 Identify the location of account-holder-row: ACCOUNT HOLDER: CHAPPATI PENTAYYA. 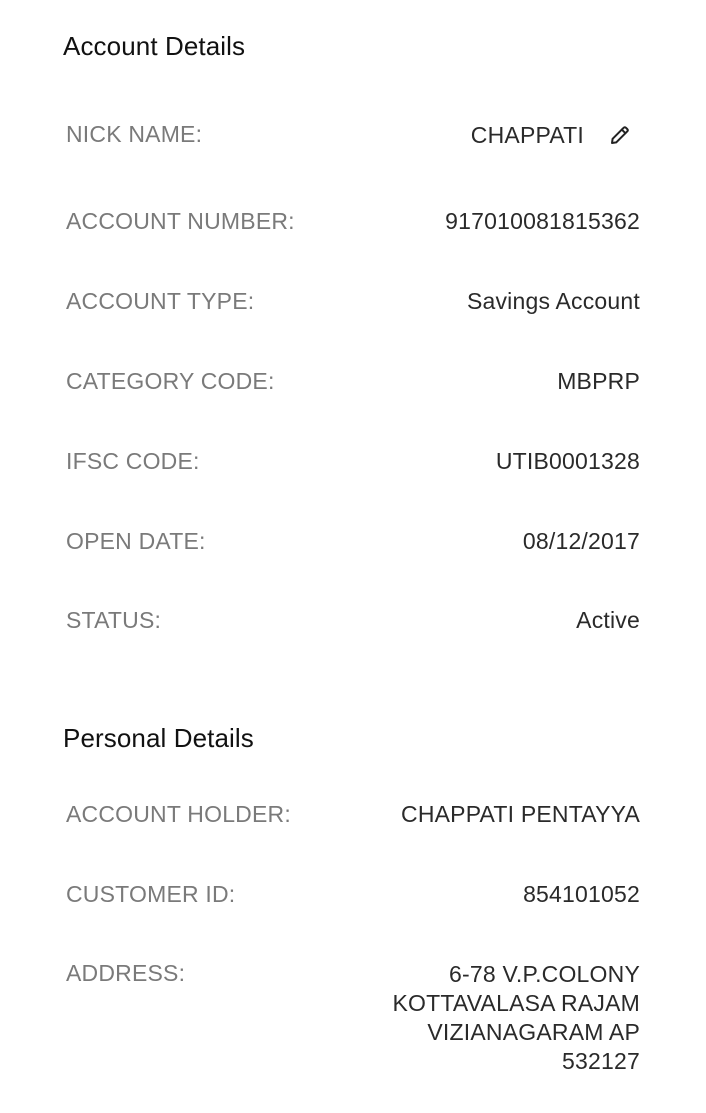
(353, 814).